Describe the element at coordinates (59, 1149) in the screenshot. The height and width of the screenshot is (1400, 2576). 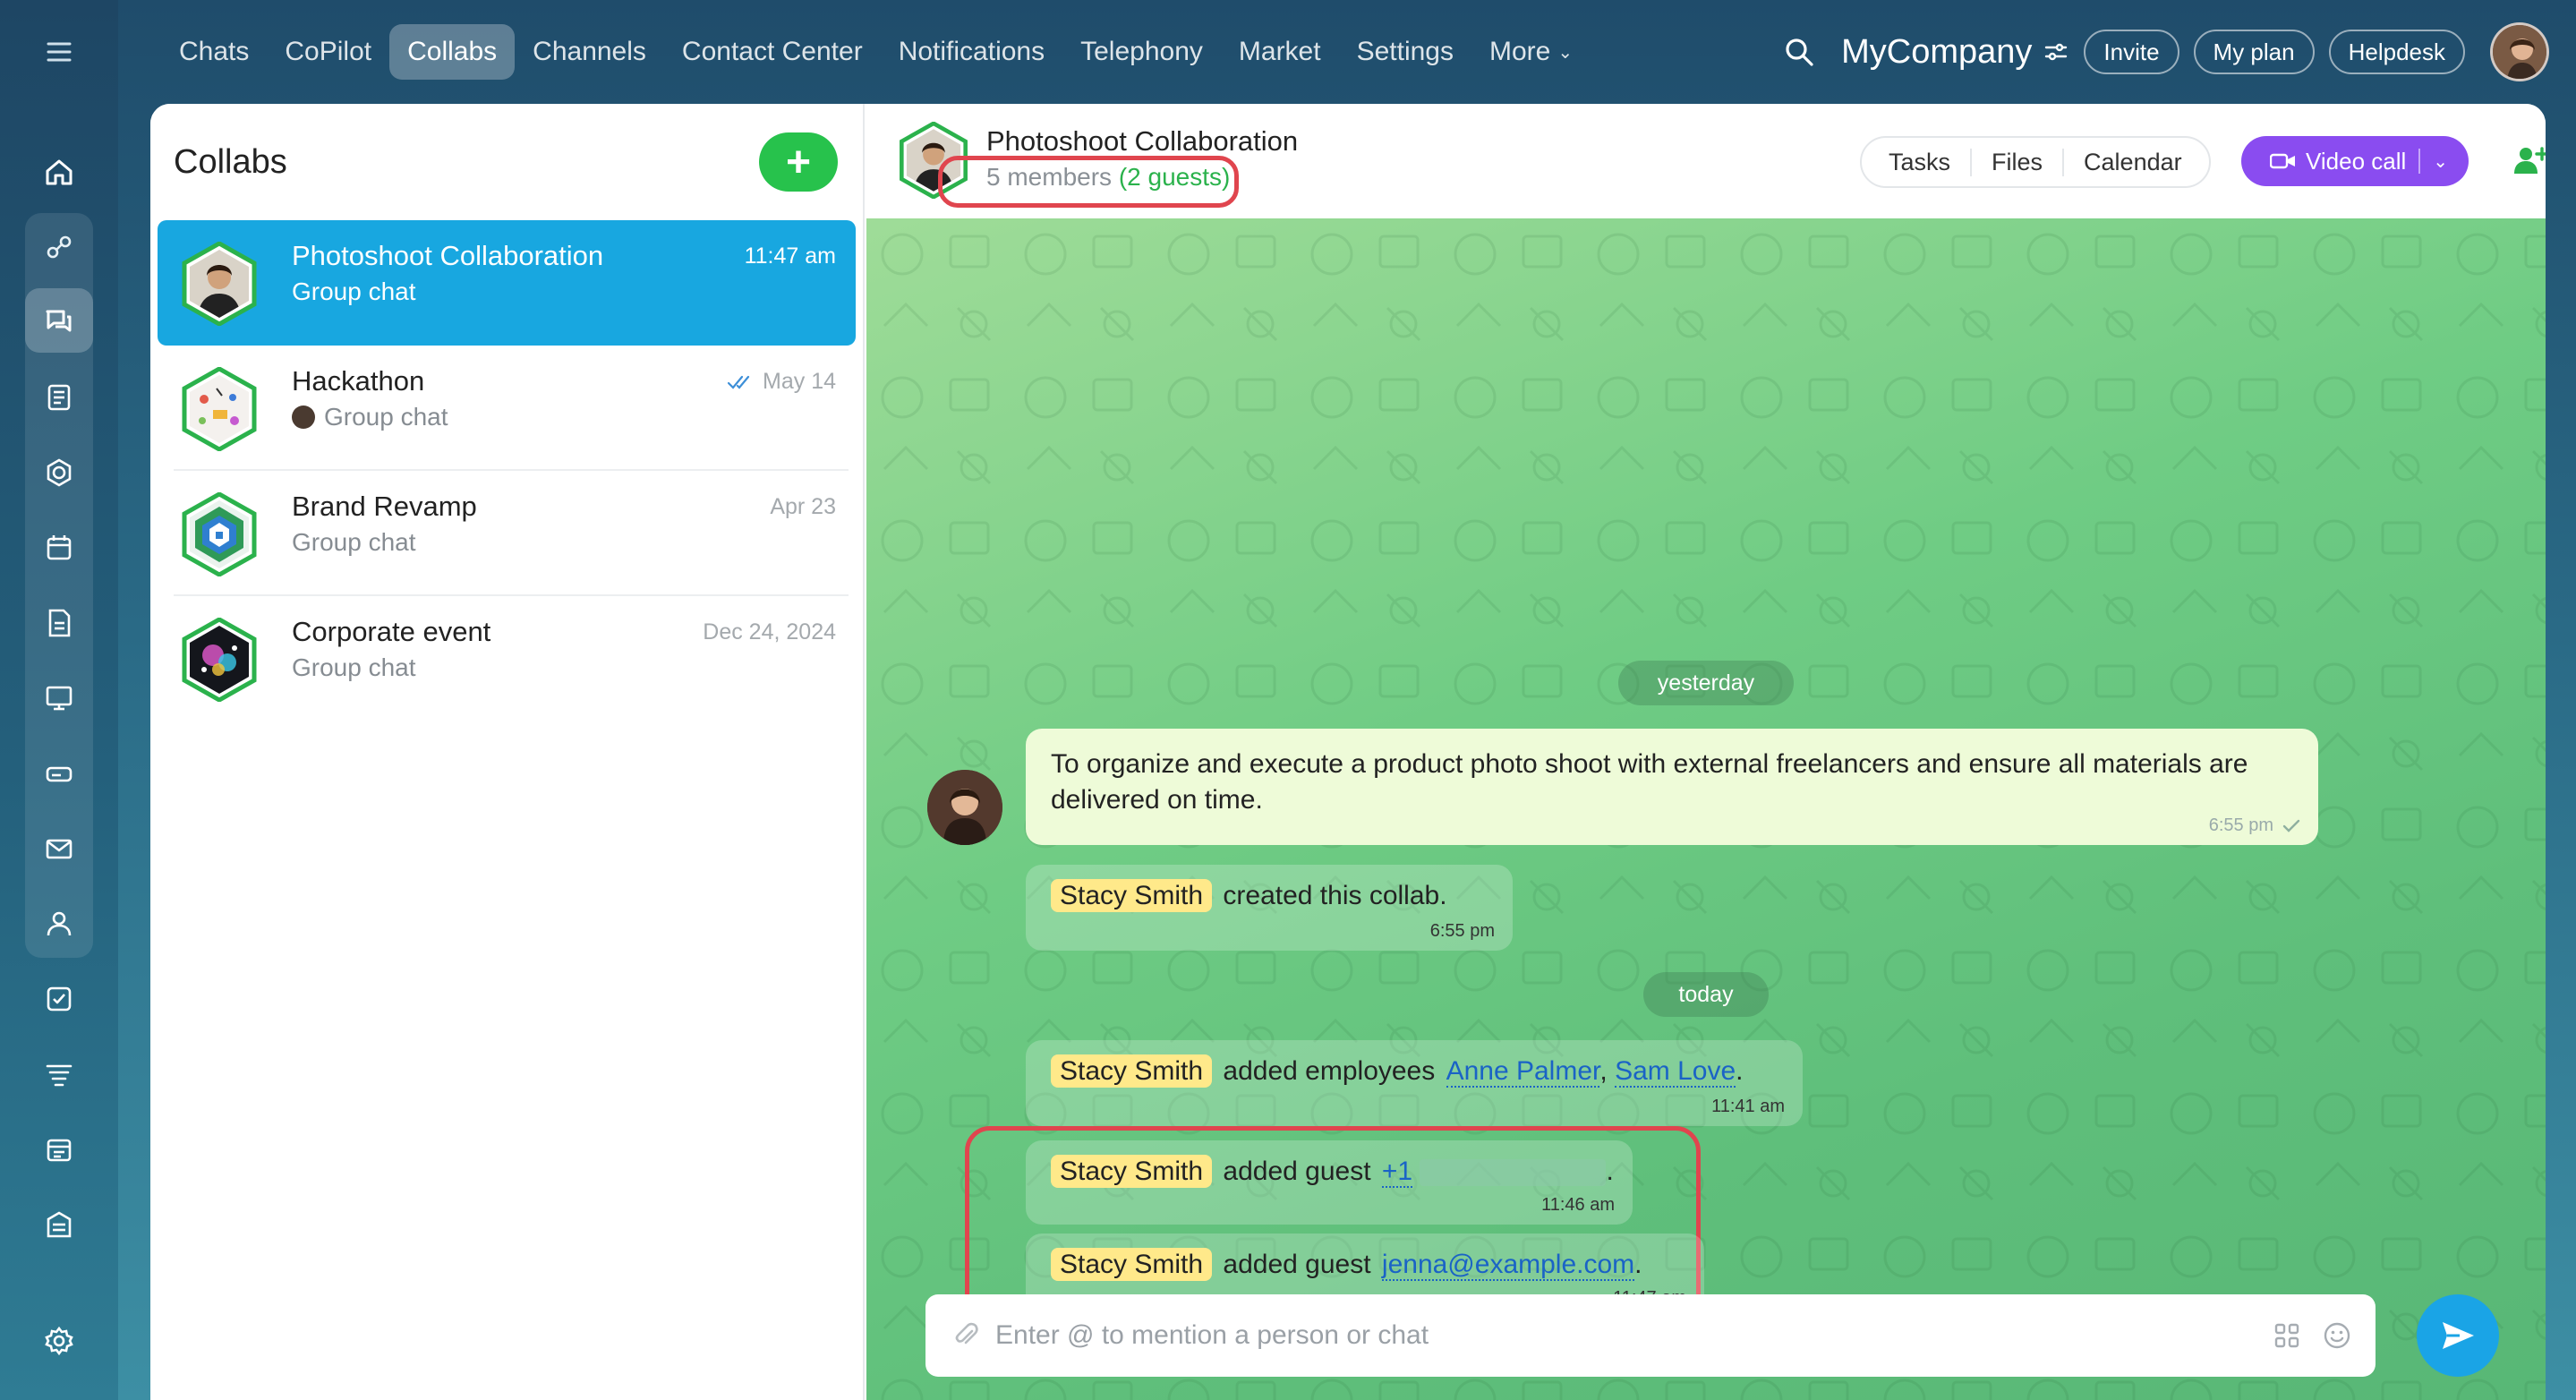
I see `booking-icon` at that location.